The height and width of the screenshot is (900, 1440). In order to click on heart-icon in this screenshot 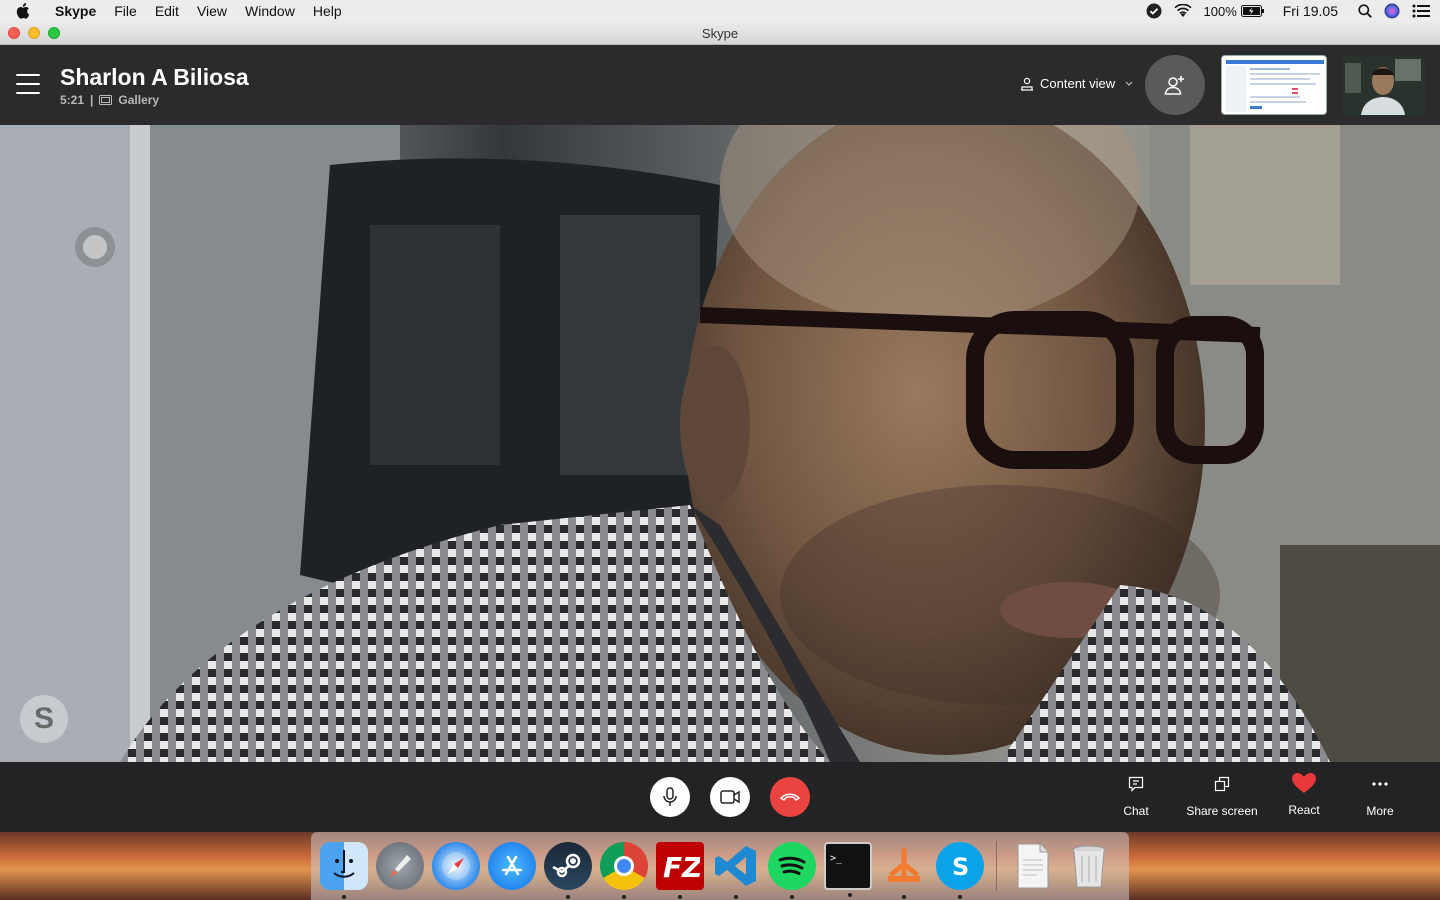, I will do `click(1304, 783)`.